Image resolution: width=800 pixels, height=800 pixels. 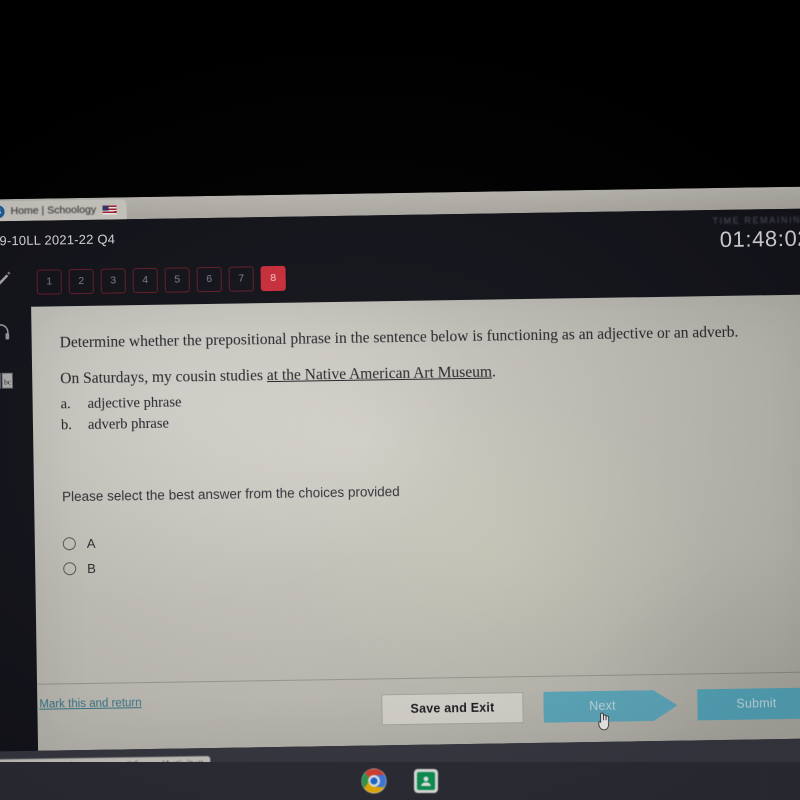 I want to click on next-button-wrapper: Next, so click(x=610, y=710).